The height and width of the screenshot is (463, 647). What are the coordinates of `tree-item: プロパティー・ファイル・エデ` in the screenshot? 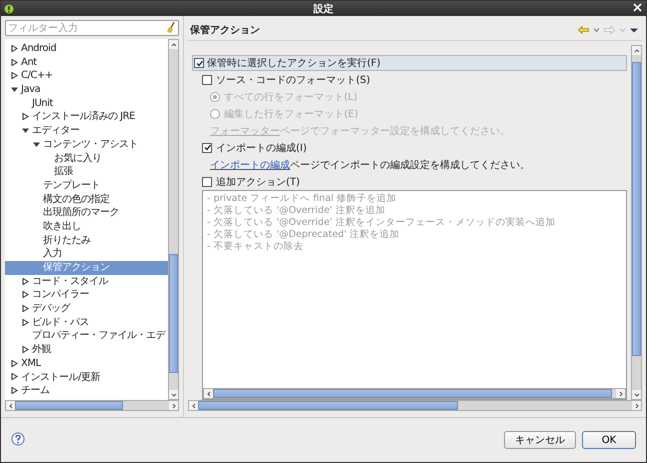 It's located at (86, 336).